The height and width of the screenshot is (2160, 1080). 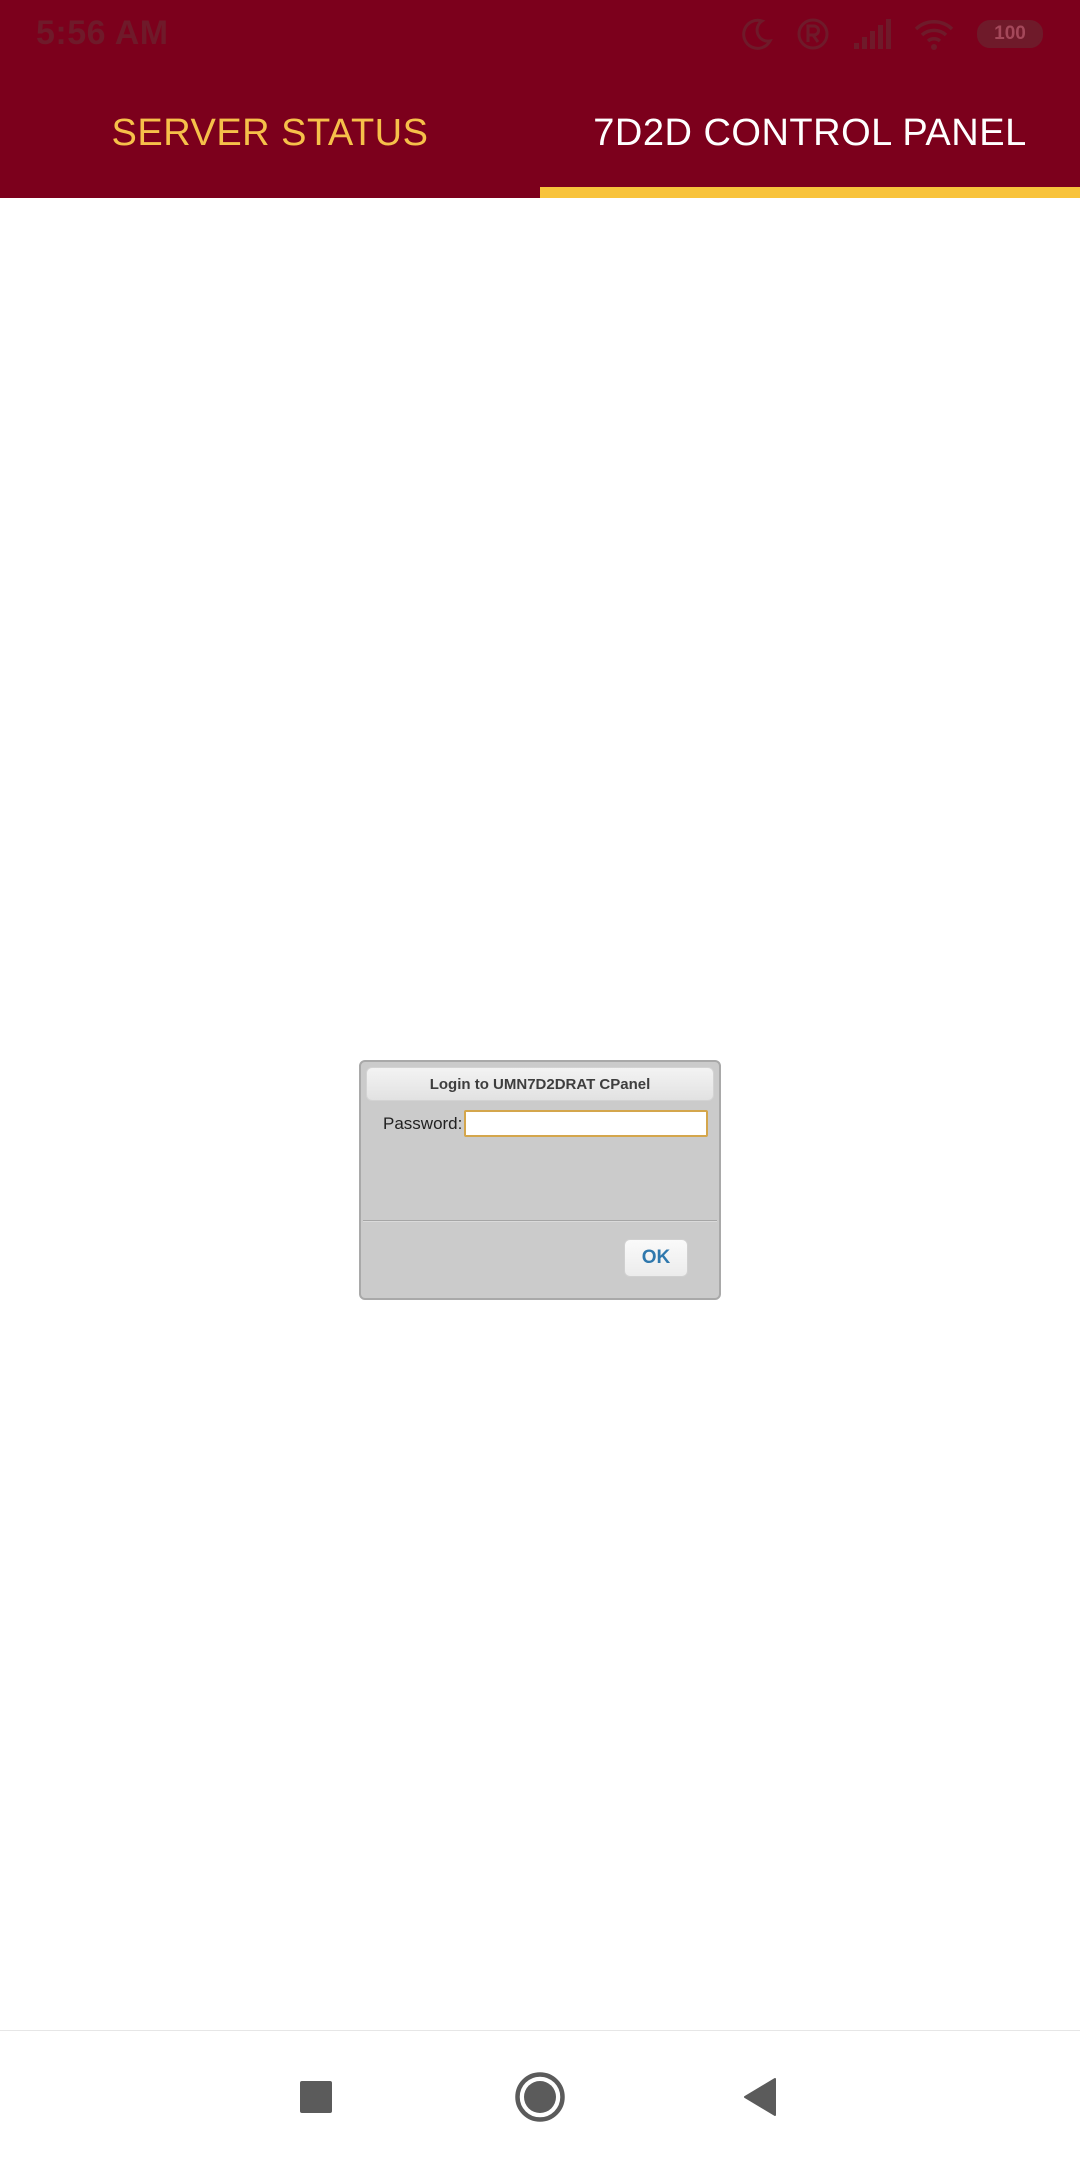 What do you see at coordinates (810, 192) in the screenshot?
I see `selected-tab-indicator` at bounding box center [810, 192].